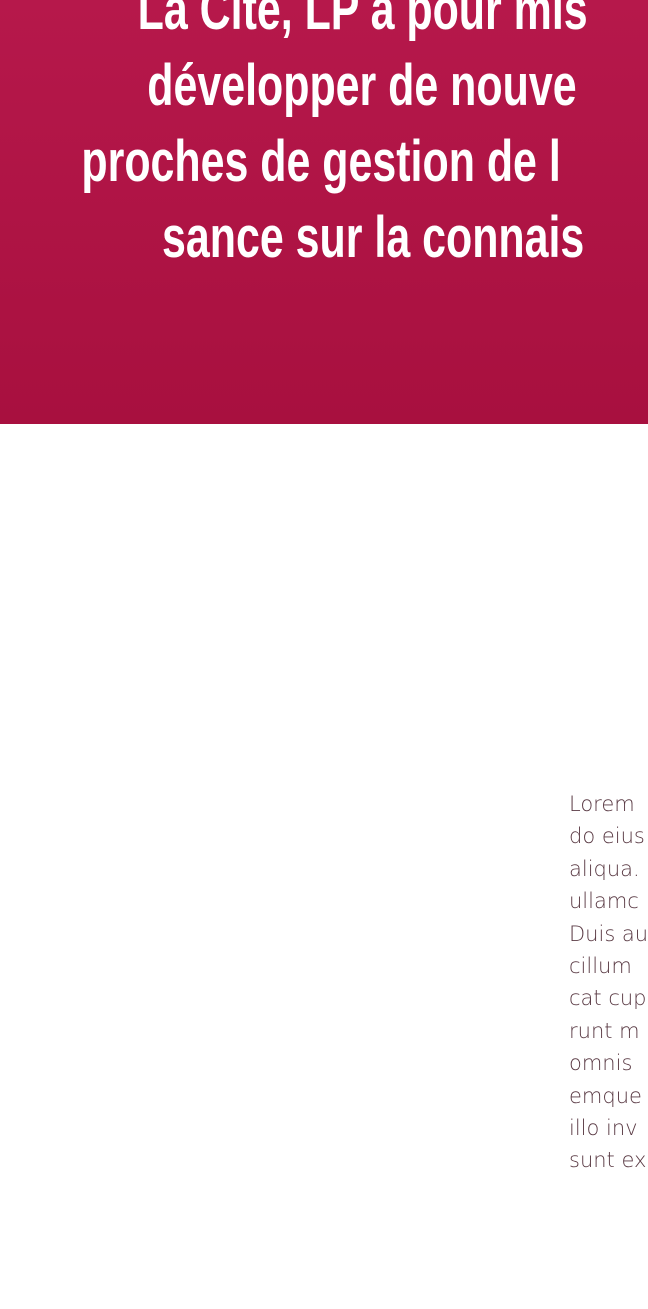 The image size is (648, 1309). Describe the element at coordinates (321, 161) in the screenshot. I see `hero-title-line: proches de gestion de l` at that location.